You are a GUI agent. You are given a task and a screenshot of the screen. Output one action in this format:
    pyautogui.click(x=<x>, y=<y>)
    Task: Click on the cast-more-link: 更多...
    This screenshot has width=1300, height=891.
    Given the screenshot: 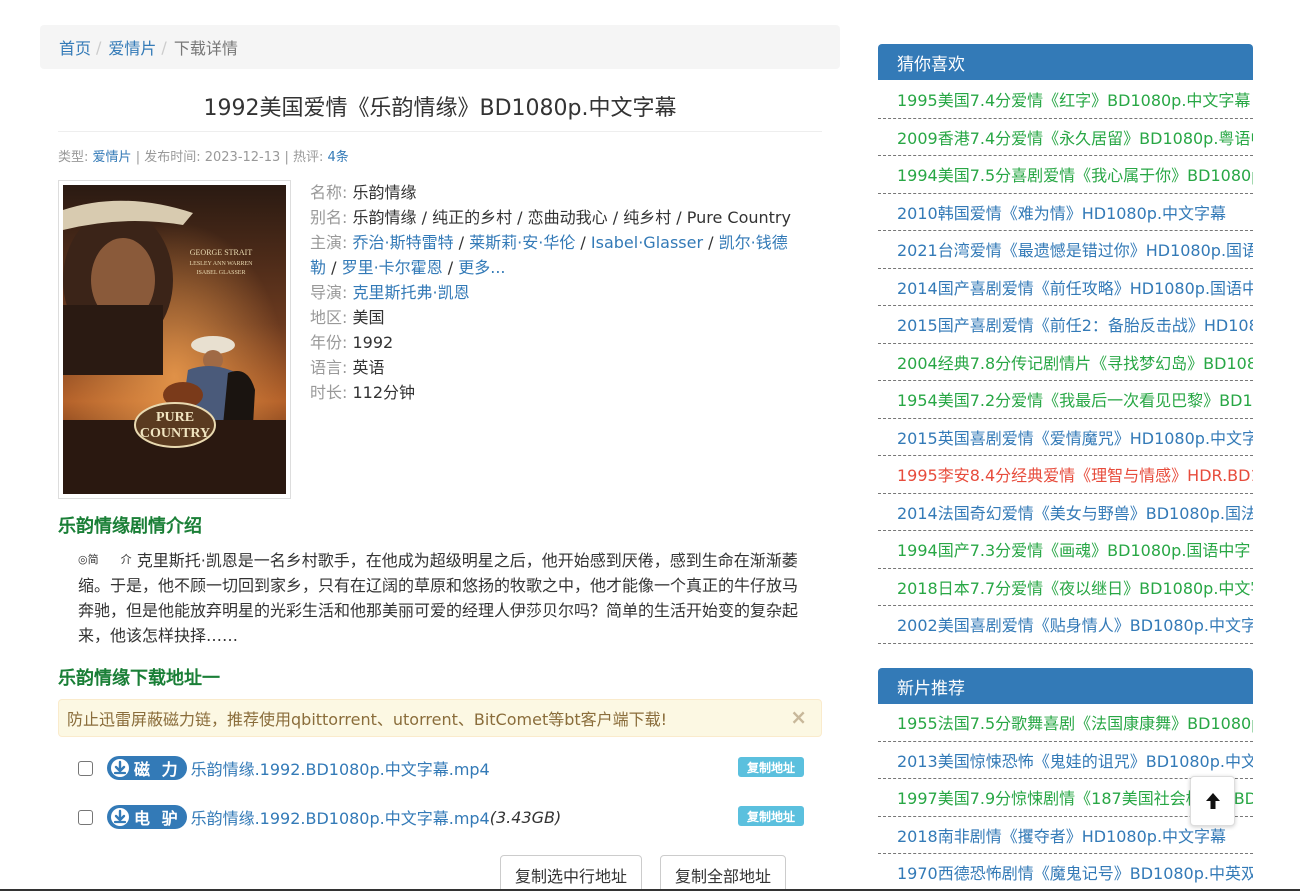 What is the action you would take?
    pyautogui.click(x=481, y=267)
    